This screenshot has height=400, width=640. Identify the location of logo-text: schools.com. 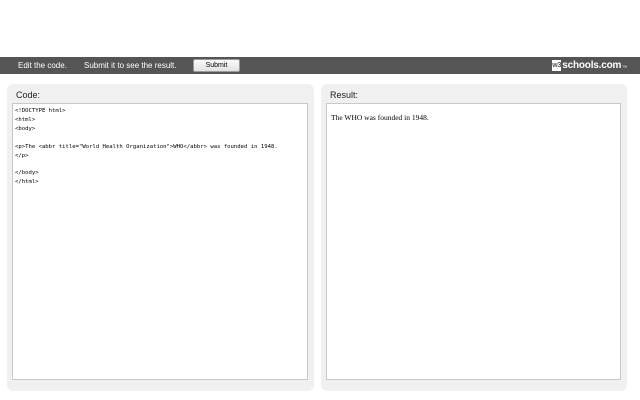
(592, 65).